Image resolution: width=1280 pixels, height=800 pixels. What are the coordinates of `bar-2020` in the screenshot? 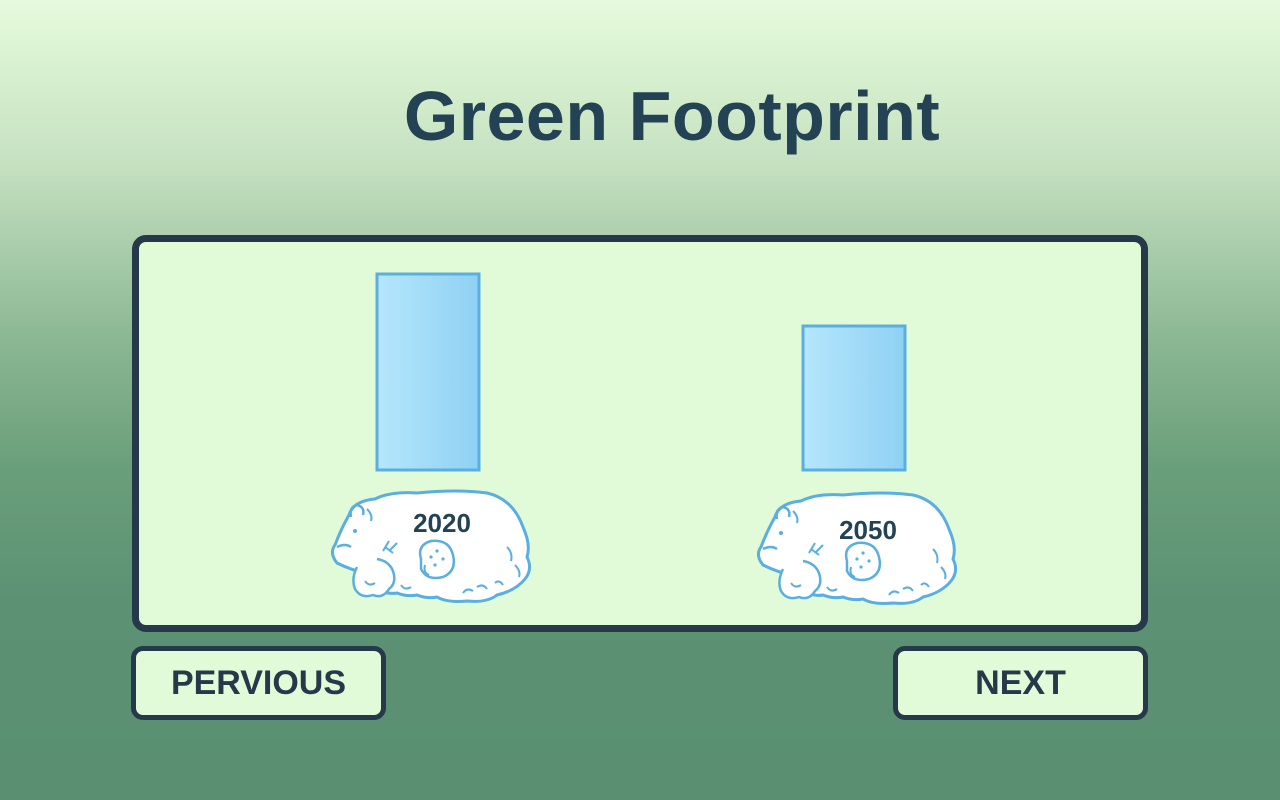 It's located at (428, 372).